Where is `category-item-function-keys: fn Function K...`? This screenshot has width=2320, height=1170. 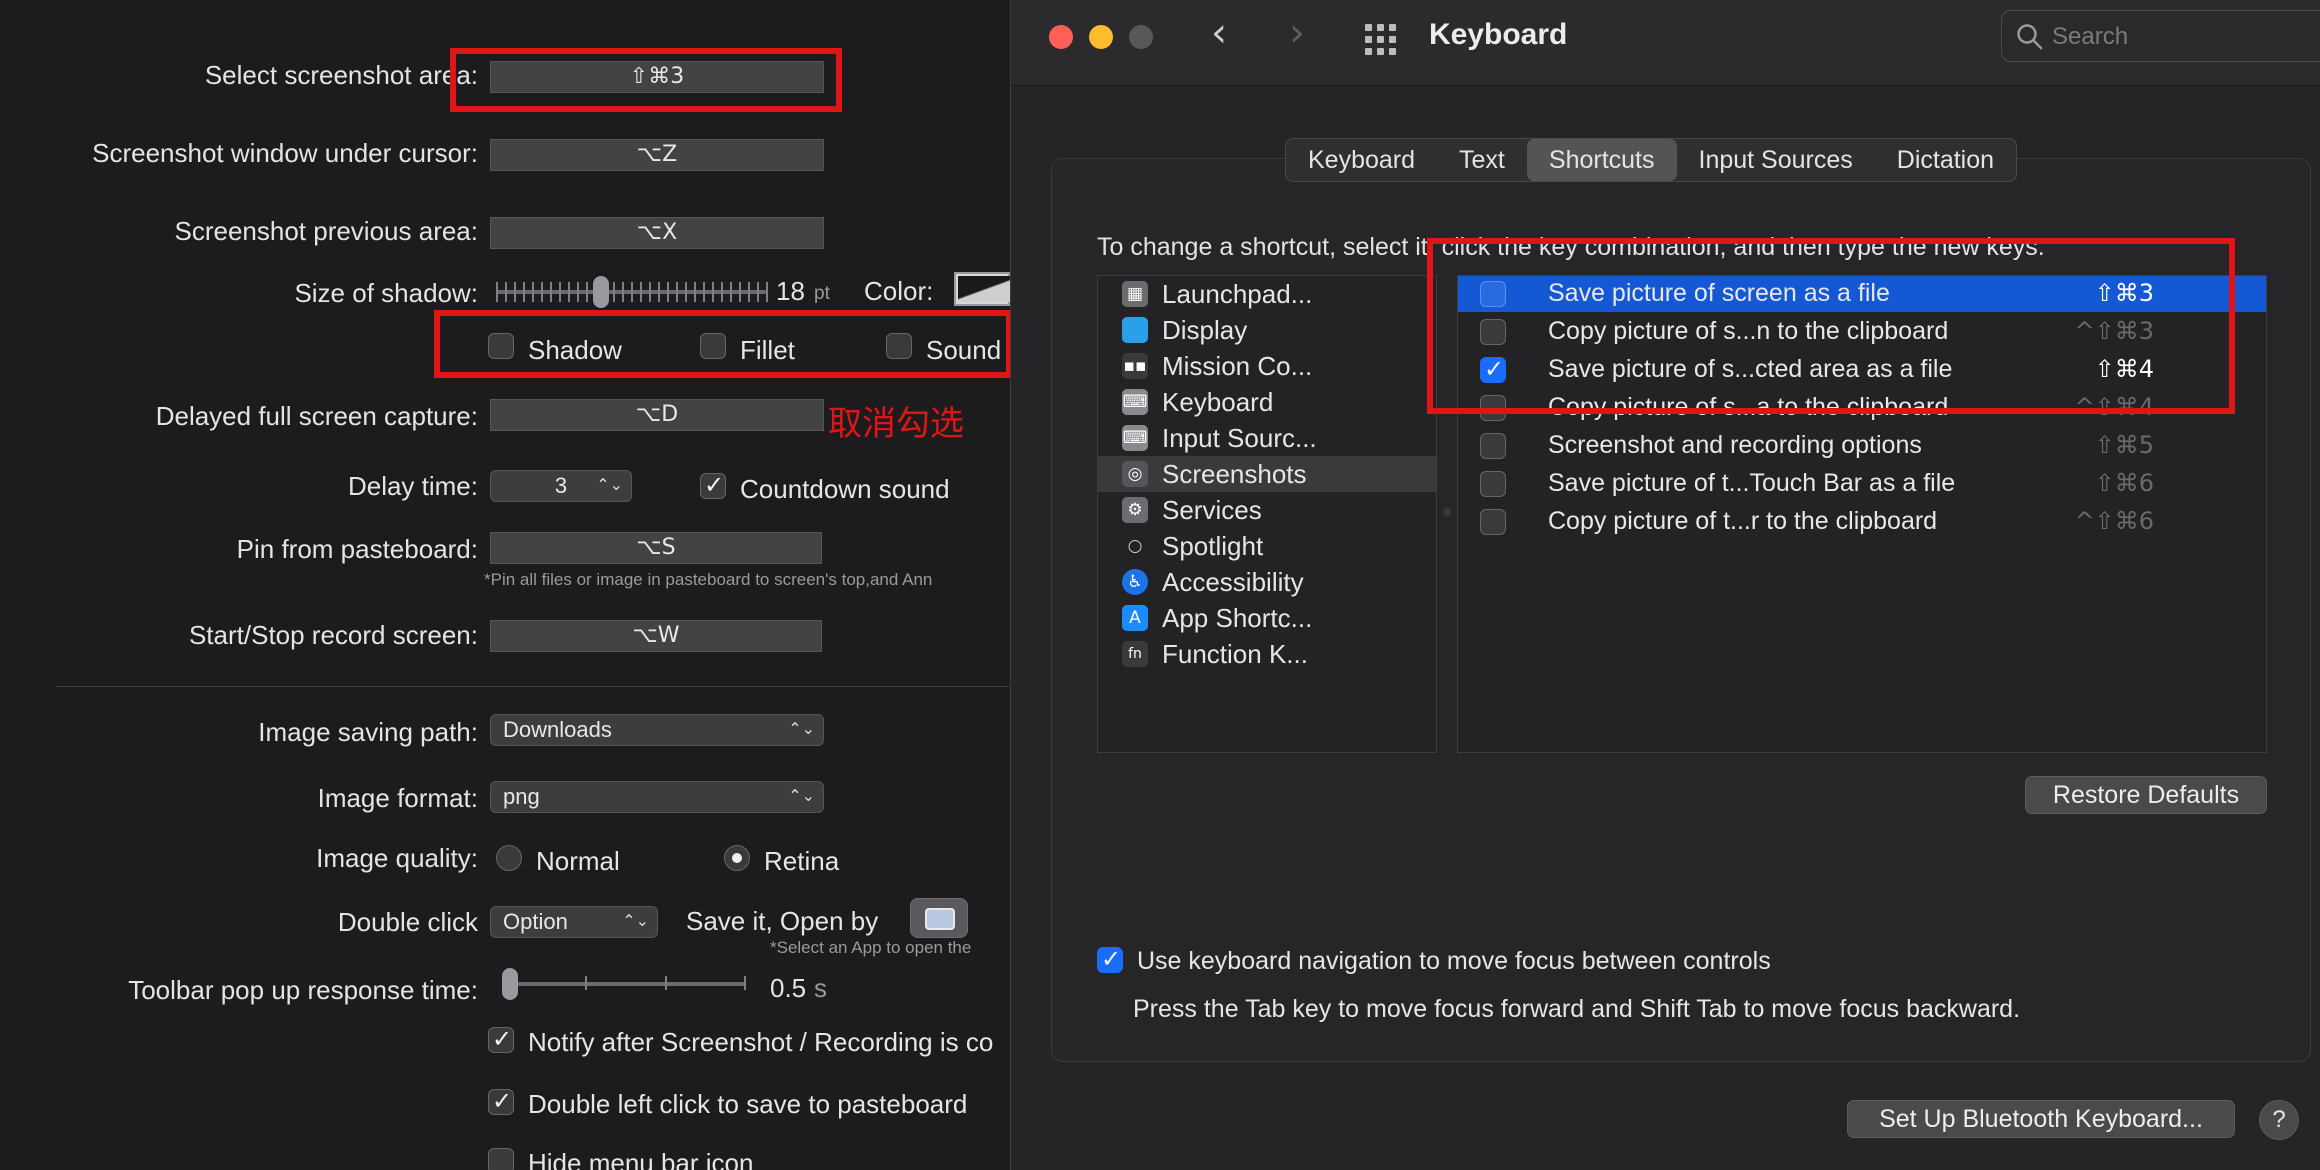 category-item-function-keys: fn Function K... is located at coordinates (1267, 654).